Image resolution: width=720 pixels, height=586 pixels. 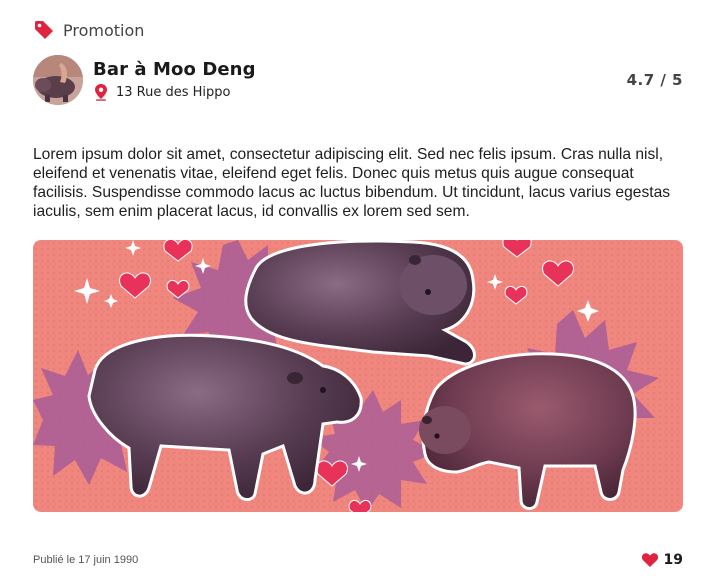 What do you see at coordinates (650, 560) in the screenshot?
I see `heart-icon` at bounding box center [650, 560].